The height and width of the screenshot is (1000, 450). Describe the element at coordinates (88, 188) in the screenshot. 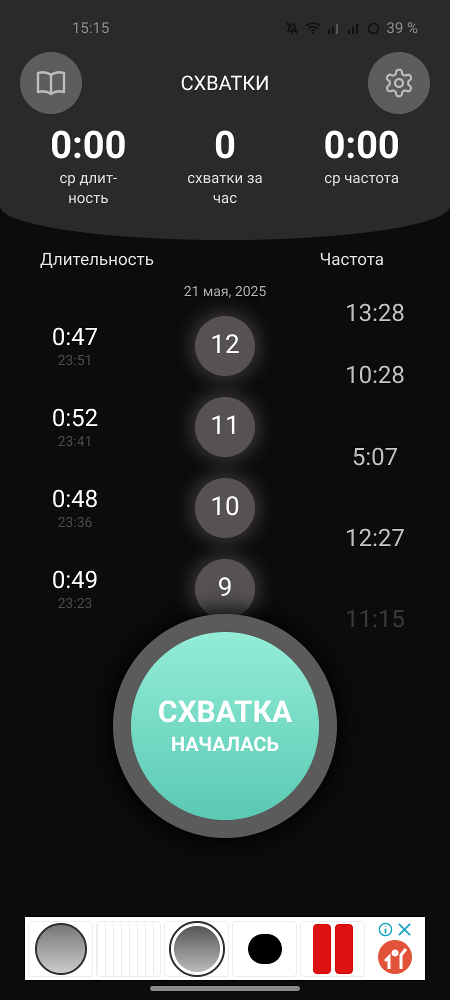

I see `stat-label: ср длит-ность` at that location.